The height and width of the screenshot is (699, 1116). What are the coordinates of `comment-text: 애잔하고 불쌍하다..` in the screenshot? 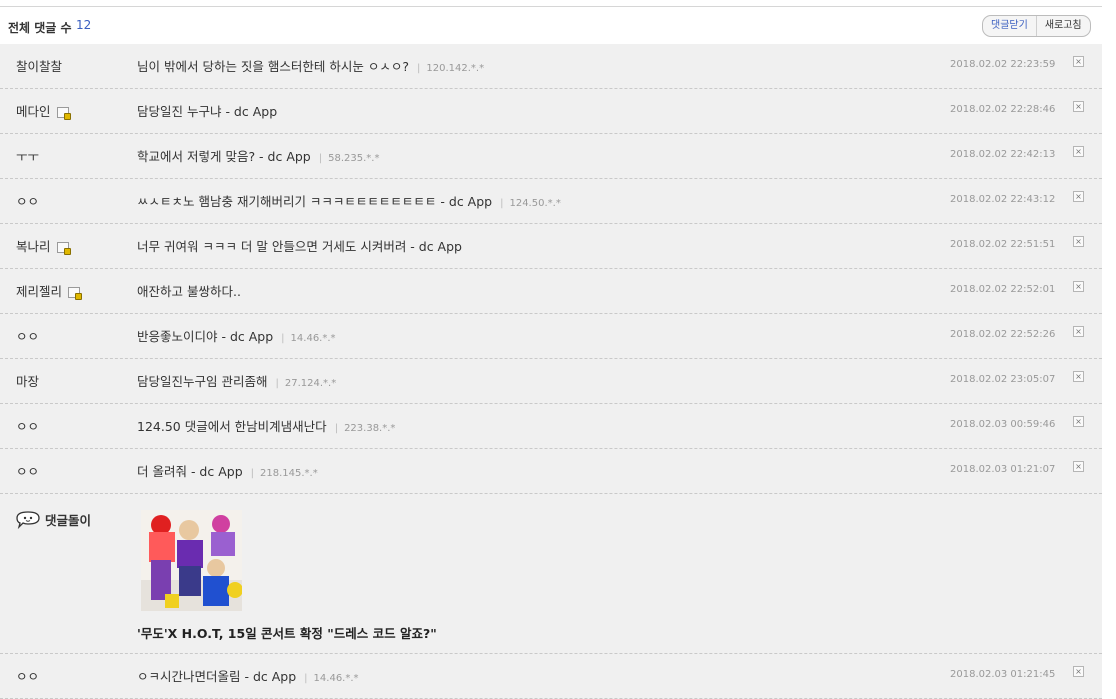 It's located at (189, 291).